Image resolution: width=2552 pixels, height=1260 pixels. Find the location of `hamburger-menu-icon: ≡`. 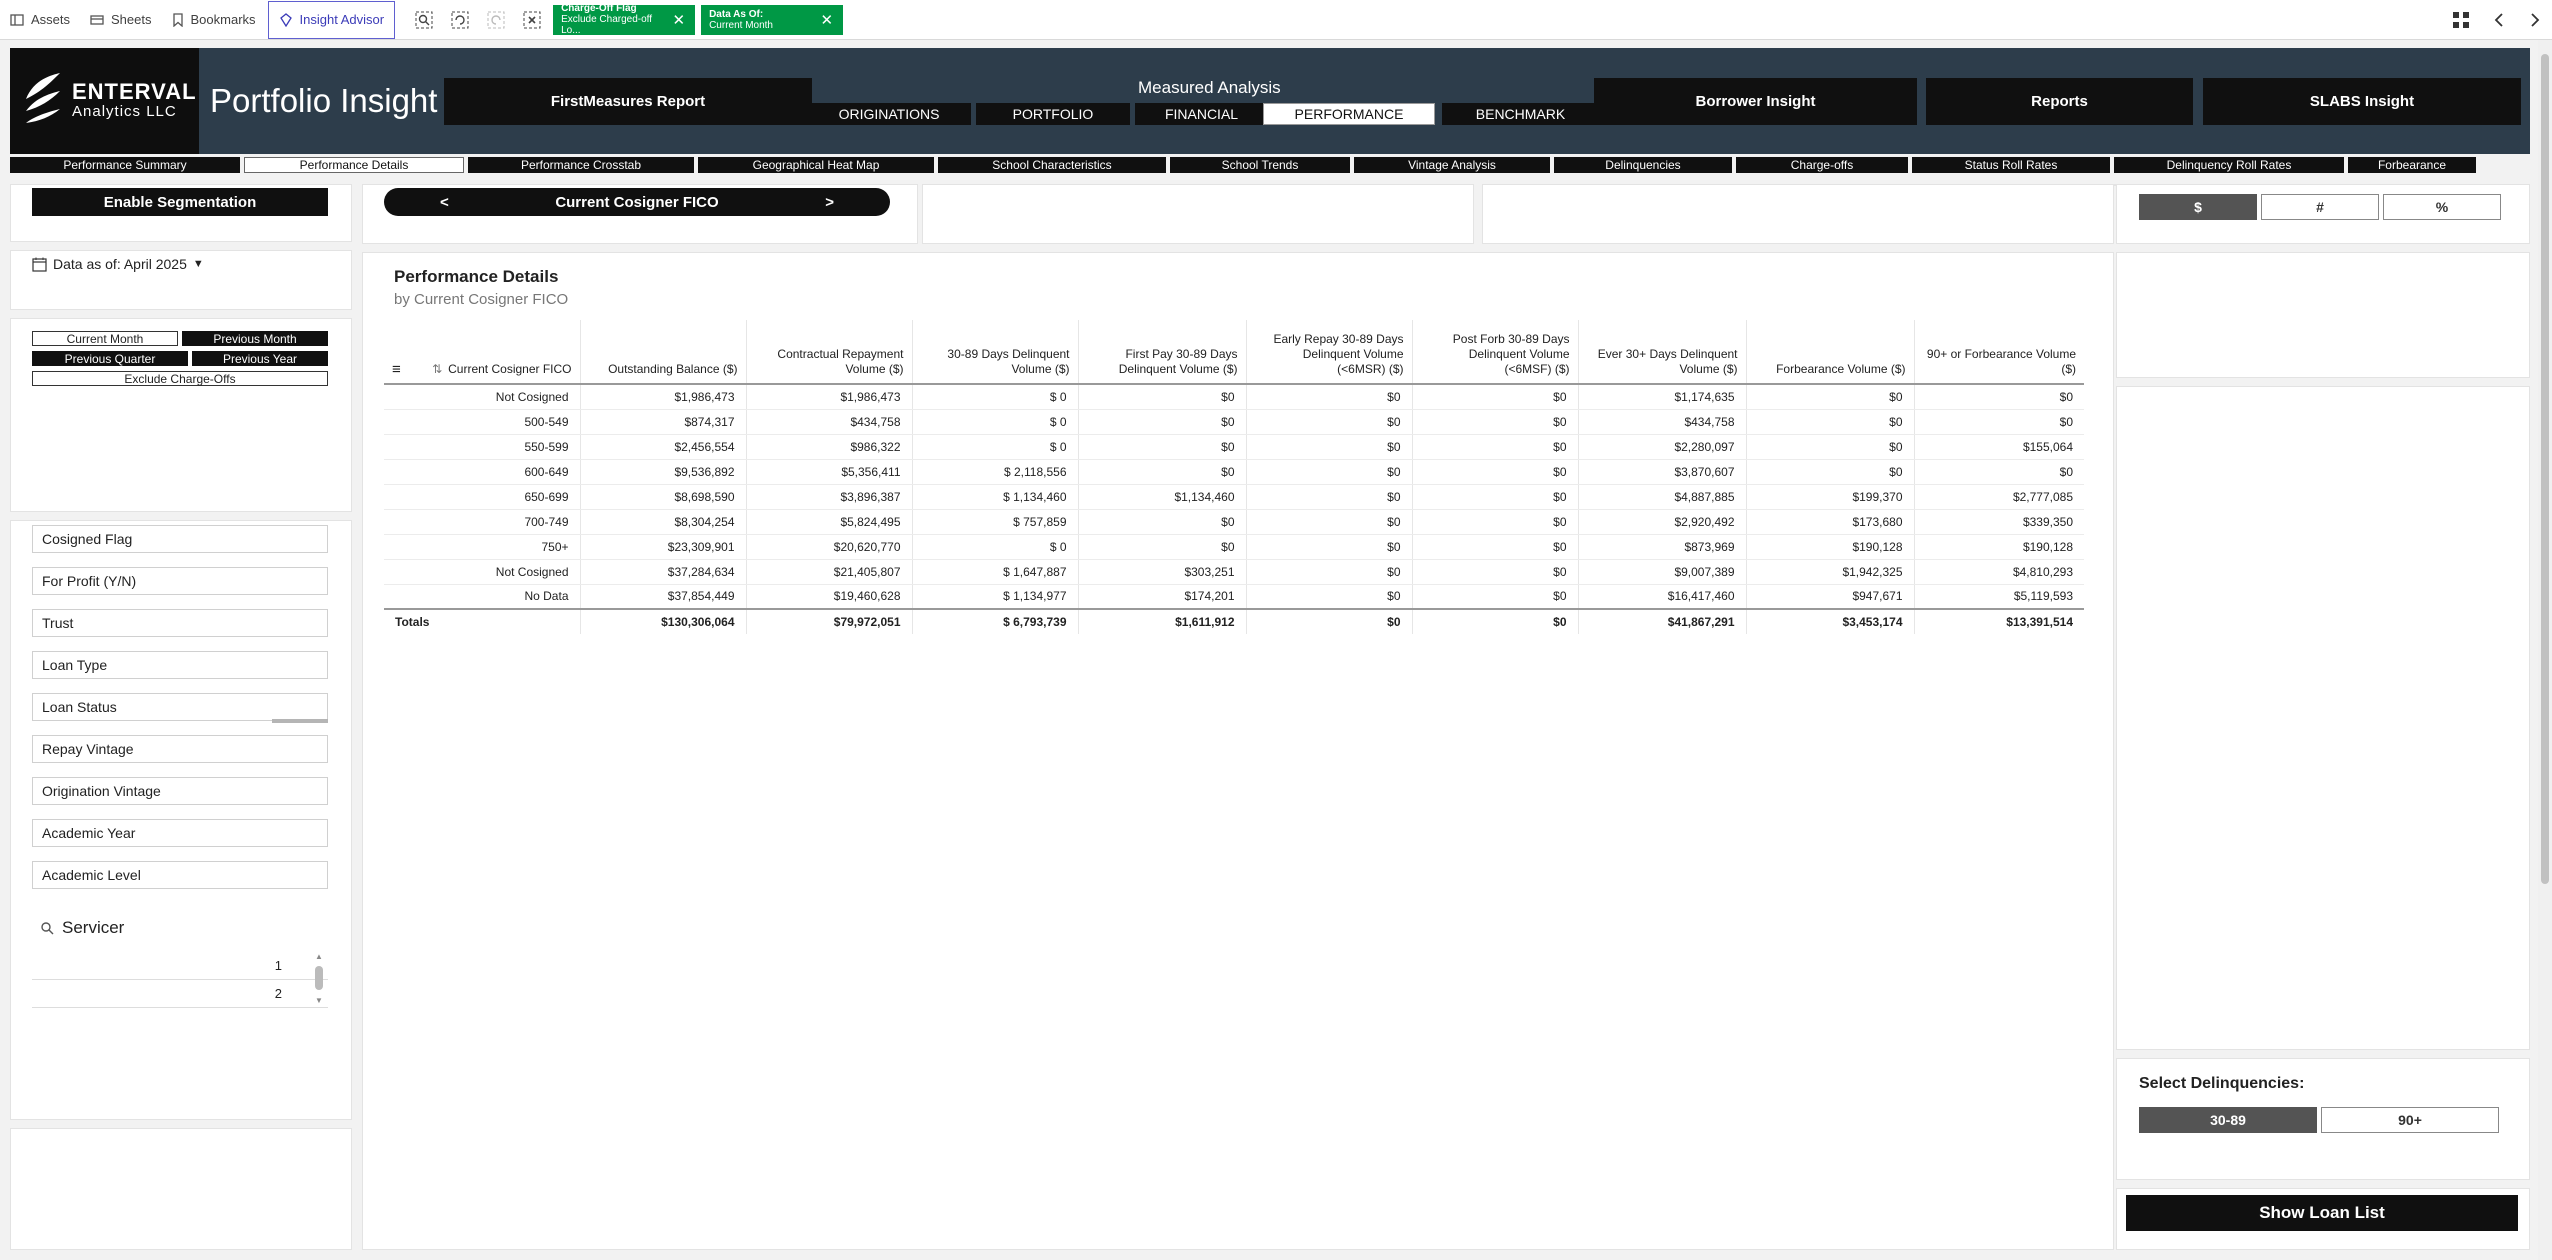

hamburger-menu-icon: ≡ is located at coordinates (396, 369).